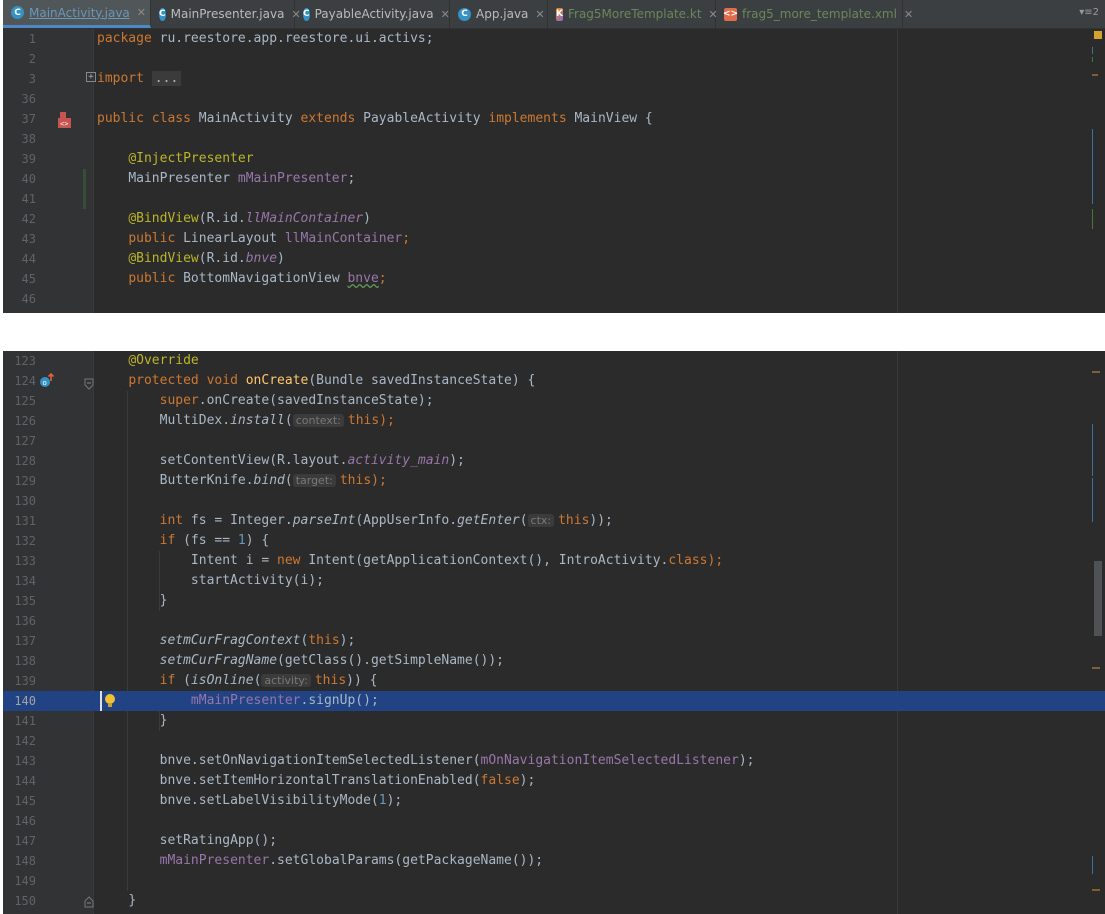 This screenshot has width=1105, height=914. Describe the element at coordinates (554, 621) in the screenshot. I see `code-line: 136` at that location.